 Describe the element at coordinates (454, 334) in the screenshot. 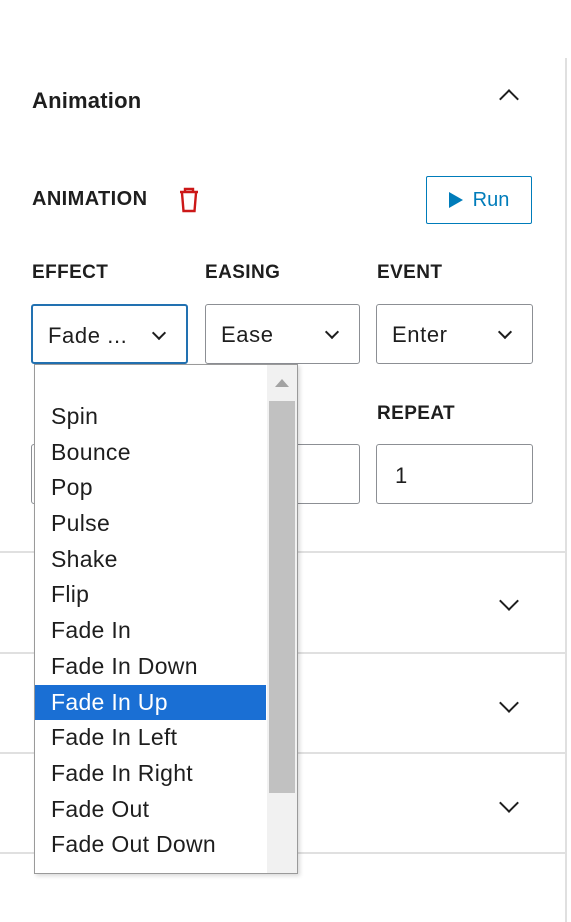

I see `event-select: Enter` at that location.